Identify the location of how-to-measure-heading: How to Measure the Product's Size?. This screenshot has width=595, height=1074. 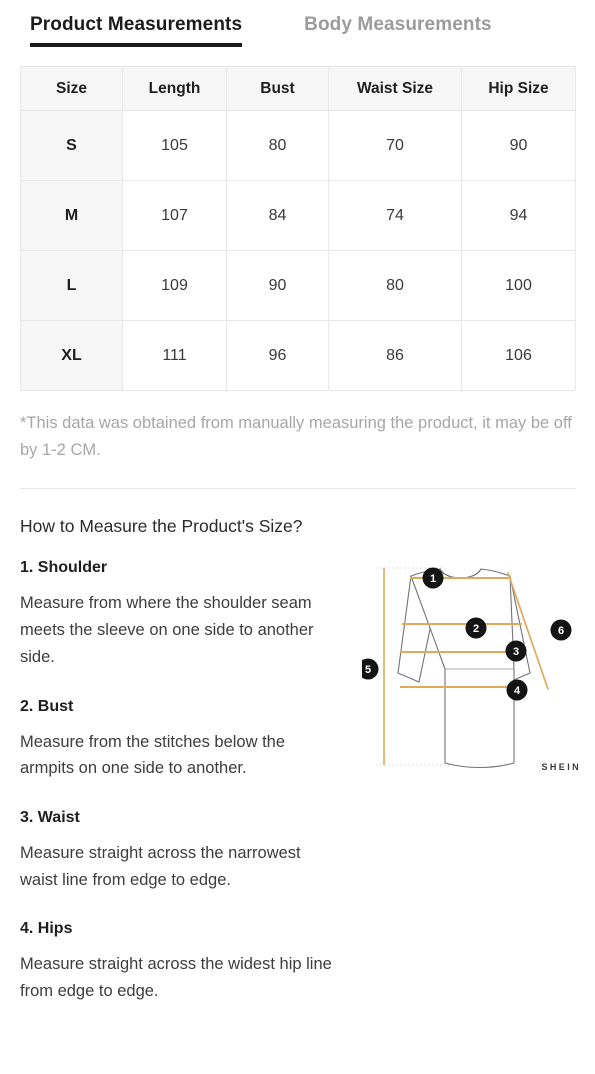
(161, 526).